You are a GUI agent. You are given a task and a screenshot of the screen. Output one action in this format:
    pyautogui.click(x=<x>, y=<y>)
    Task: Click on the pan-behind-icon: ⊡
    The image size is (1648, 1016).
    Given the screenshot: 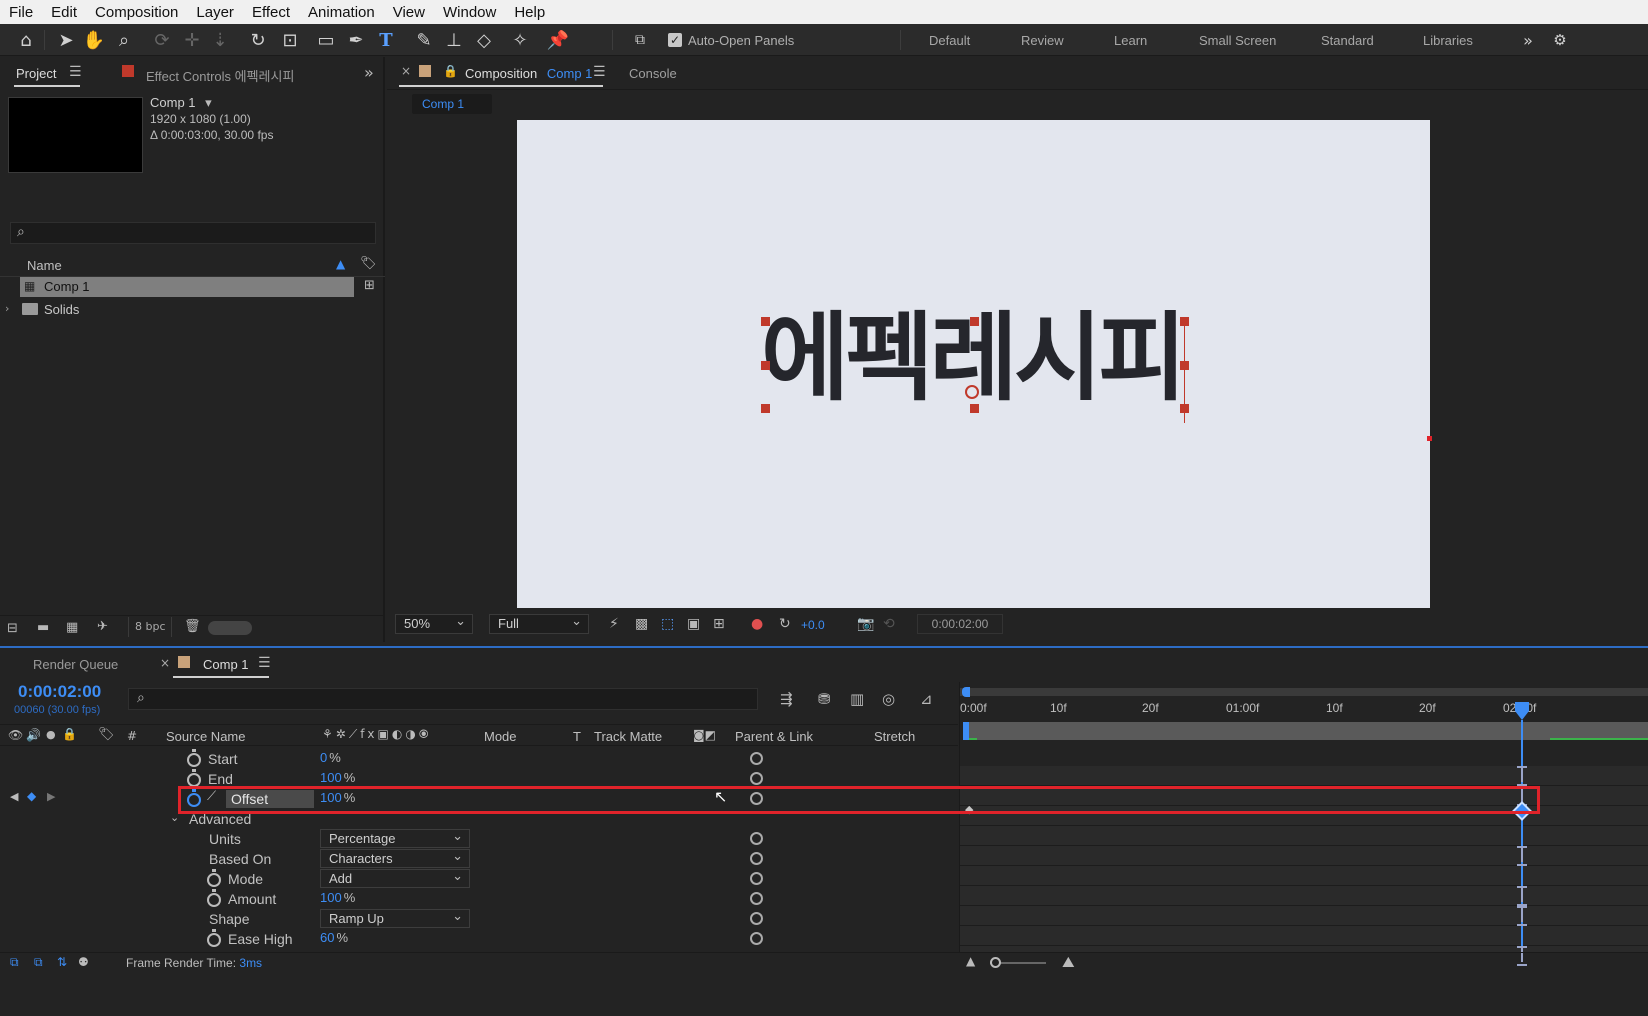 What is the action you would take?
    pyautogui.click(x=290, y=40)
    